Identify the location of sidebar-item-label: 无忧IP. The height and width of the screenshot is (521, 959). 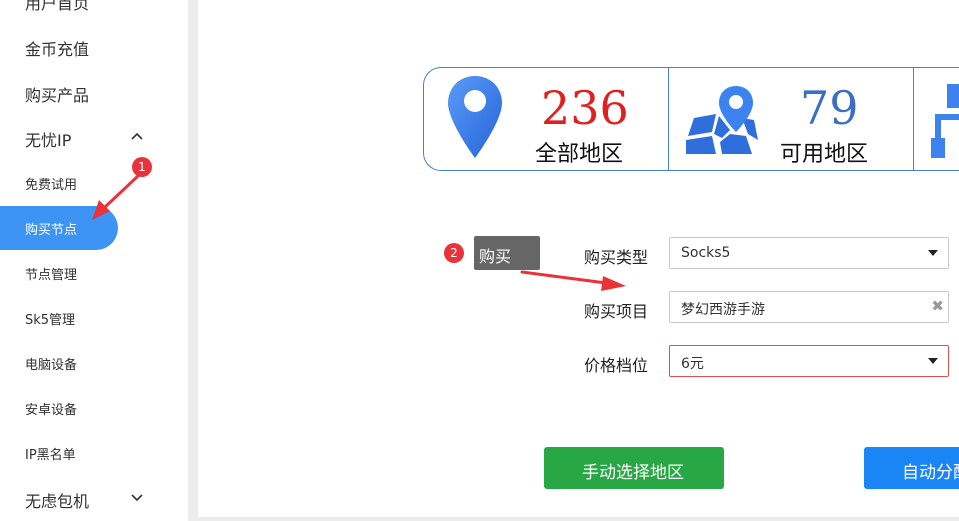
(48, 140).